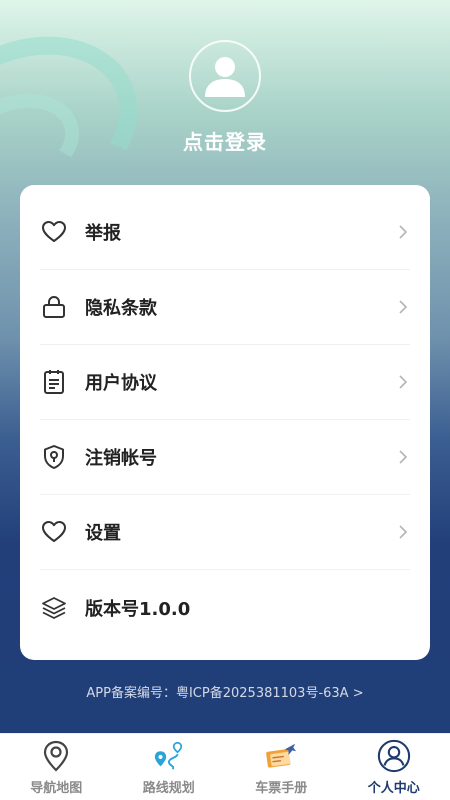  What do you see at coordinates (121, 383) in the screenshot?
I see `menu-label-user-agreement: 用户协议` at bounding box center [121, 383].